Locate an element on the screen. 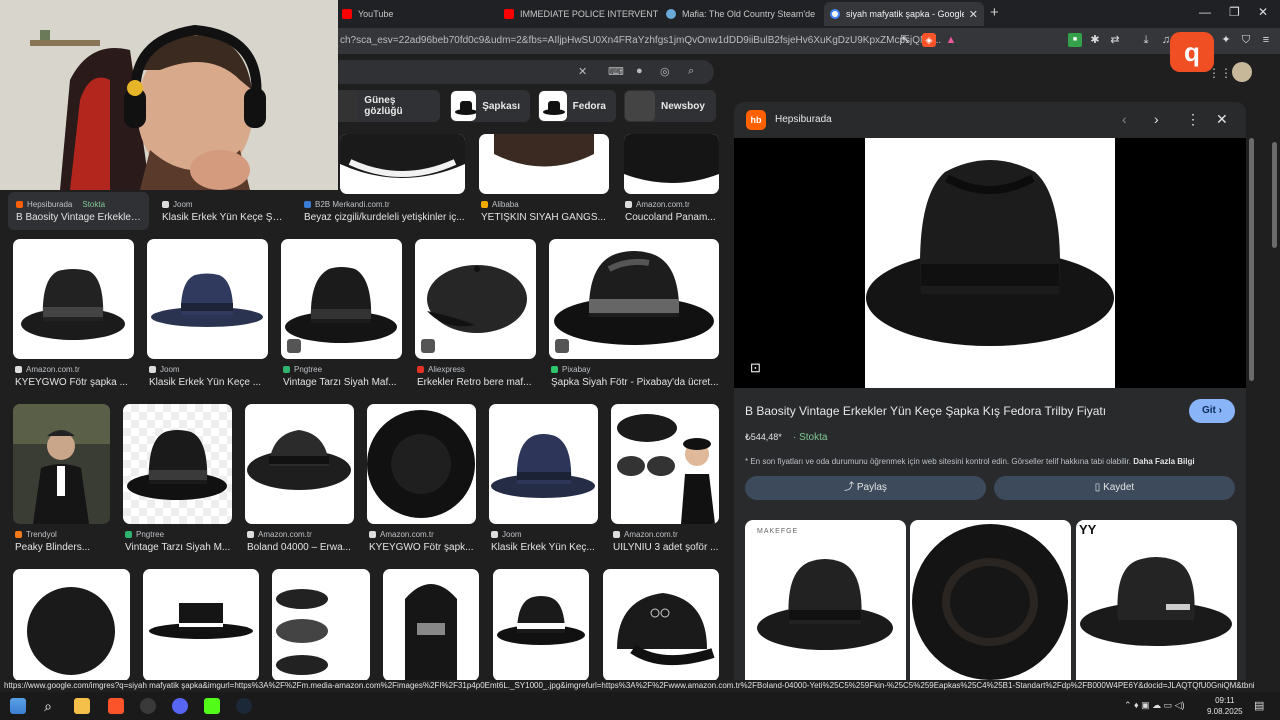 Image resolution: width=1280 pixels, height=720 pixels. share-button: ⤴ Paylaş is located at coordinates (865, 488).